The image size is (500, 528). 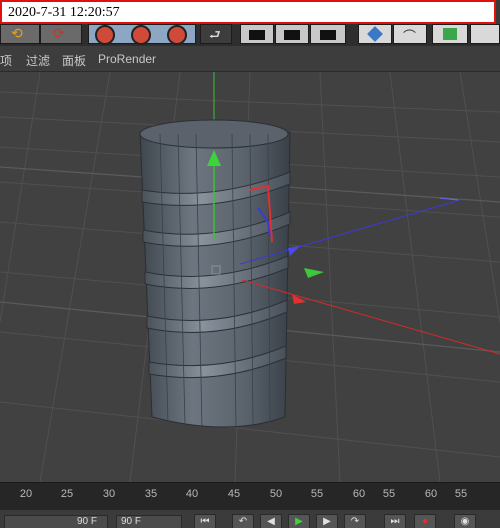 I want to click on main-toolbar: ⟲ ⟳ ⮐ ⌒, so click(x=250, y=35).